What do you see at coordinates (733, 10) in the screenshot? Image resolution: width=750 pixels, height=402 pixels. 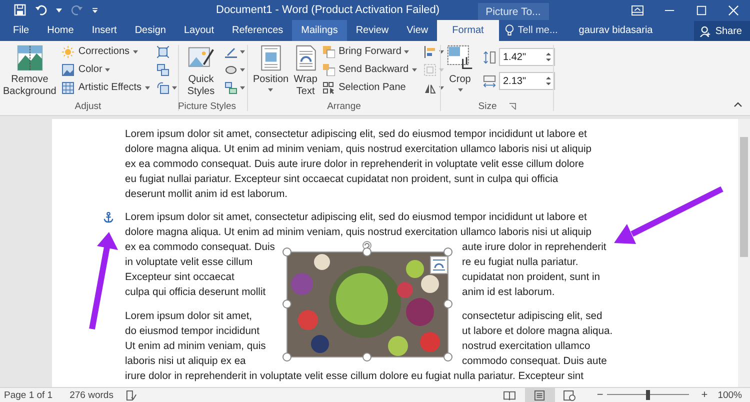 I see `close-icon` at bounding box center [733, 10].